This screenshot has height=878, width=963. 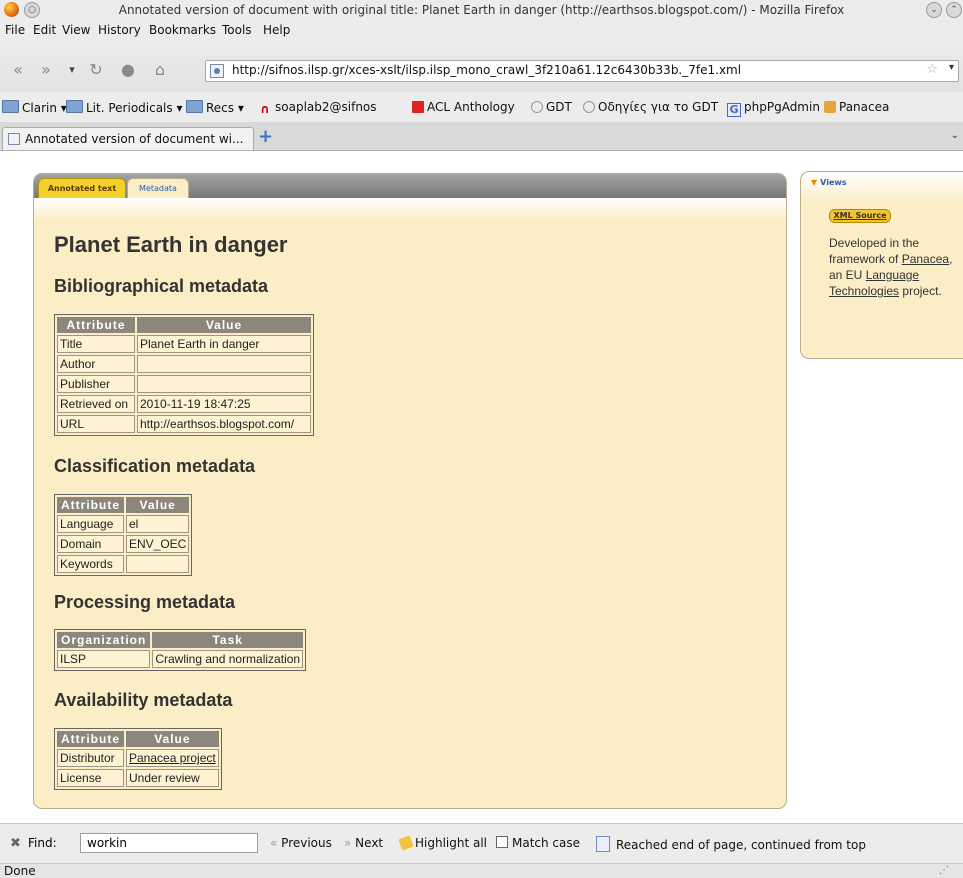 What do you see at coordinates (856, 107) in the screenshot?
I see `bookmark-panacea: Panacea` at bounding box center [856, 107].